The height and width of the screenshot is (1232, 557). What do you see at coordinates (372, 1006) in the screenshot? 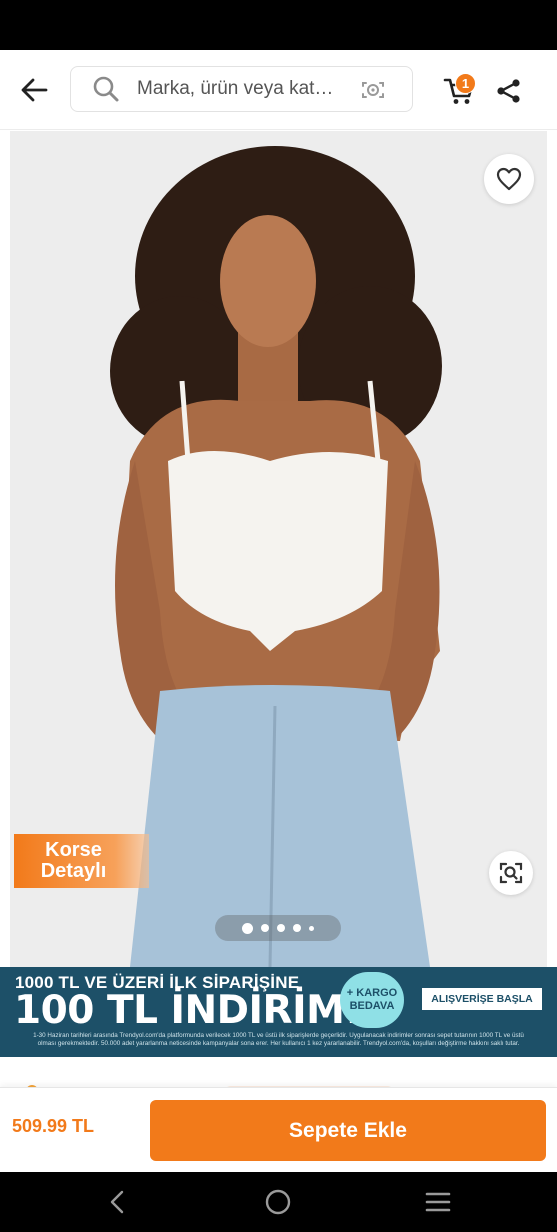
I see `kargo-line2: BEDAVA` at bounding box center [372, 1006].